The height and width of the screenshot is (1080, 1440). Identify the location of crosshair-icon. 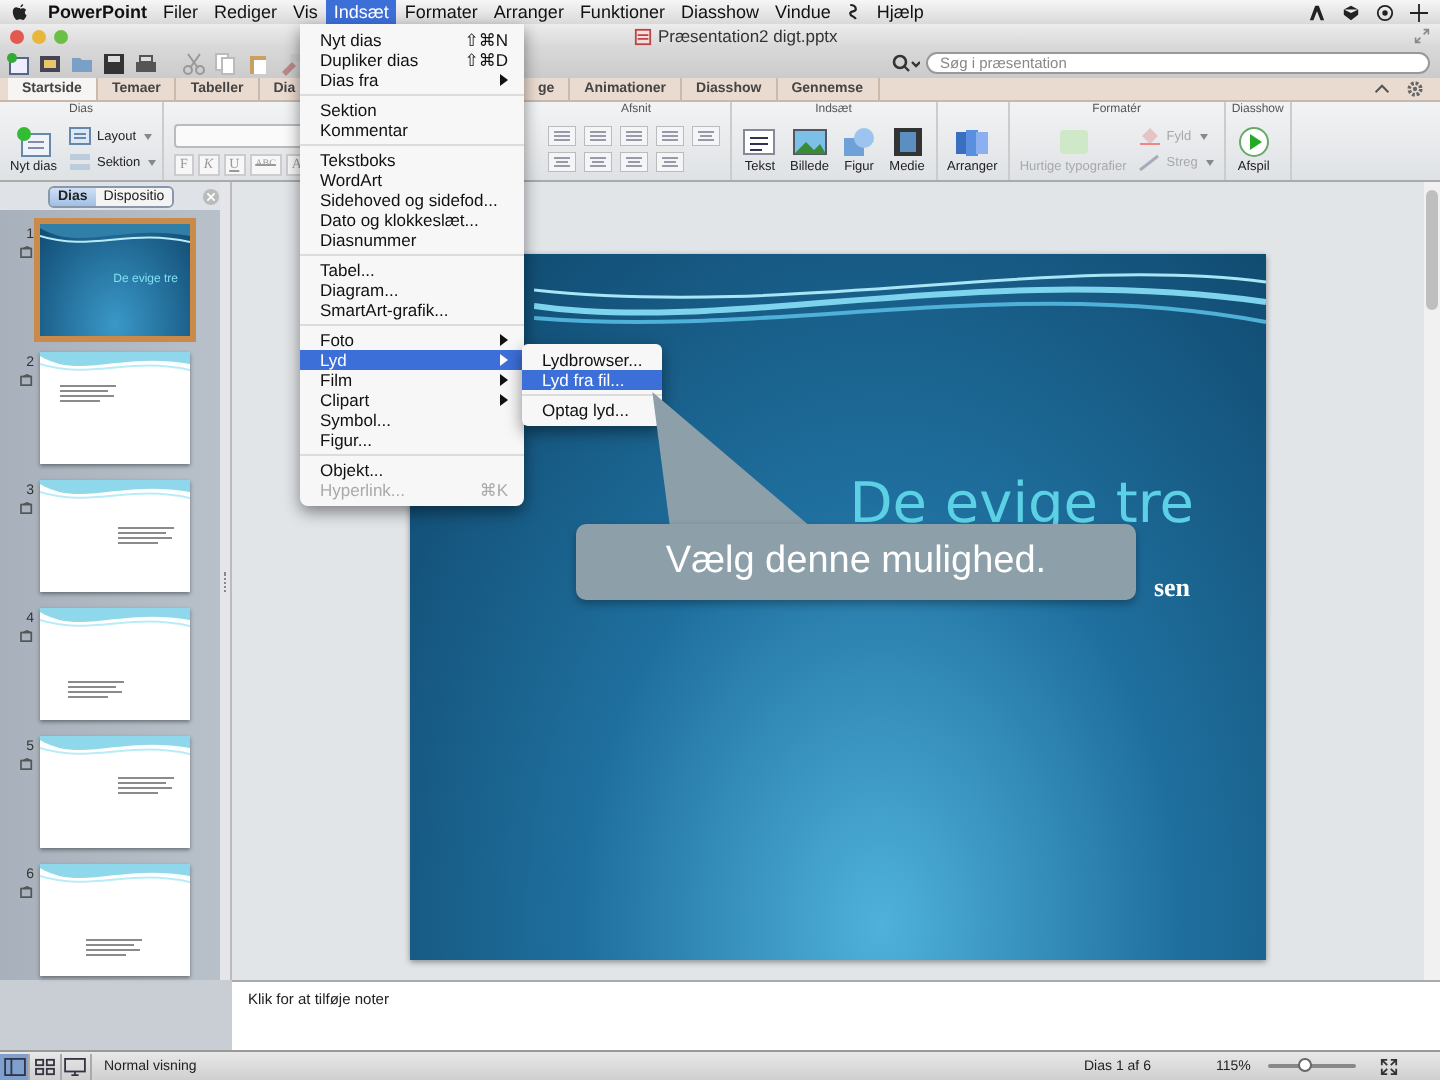
(1419, 12).